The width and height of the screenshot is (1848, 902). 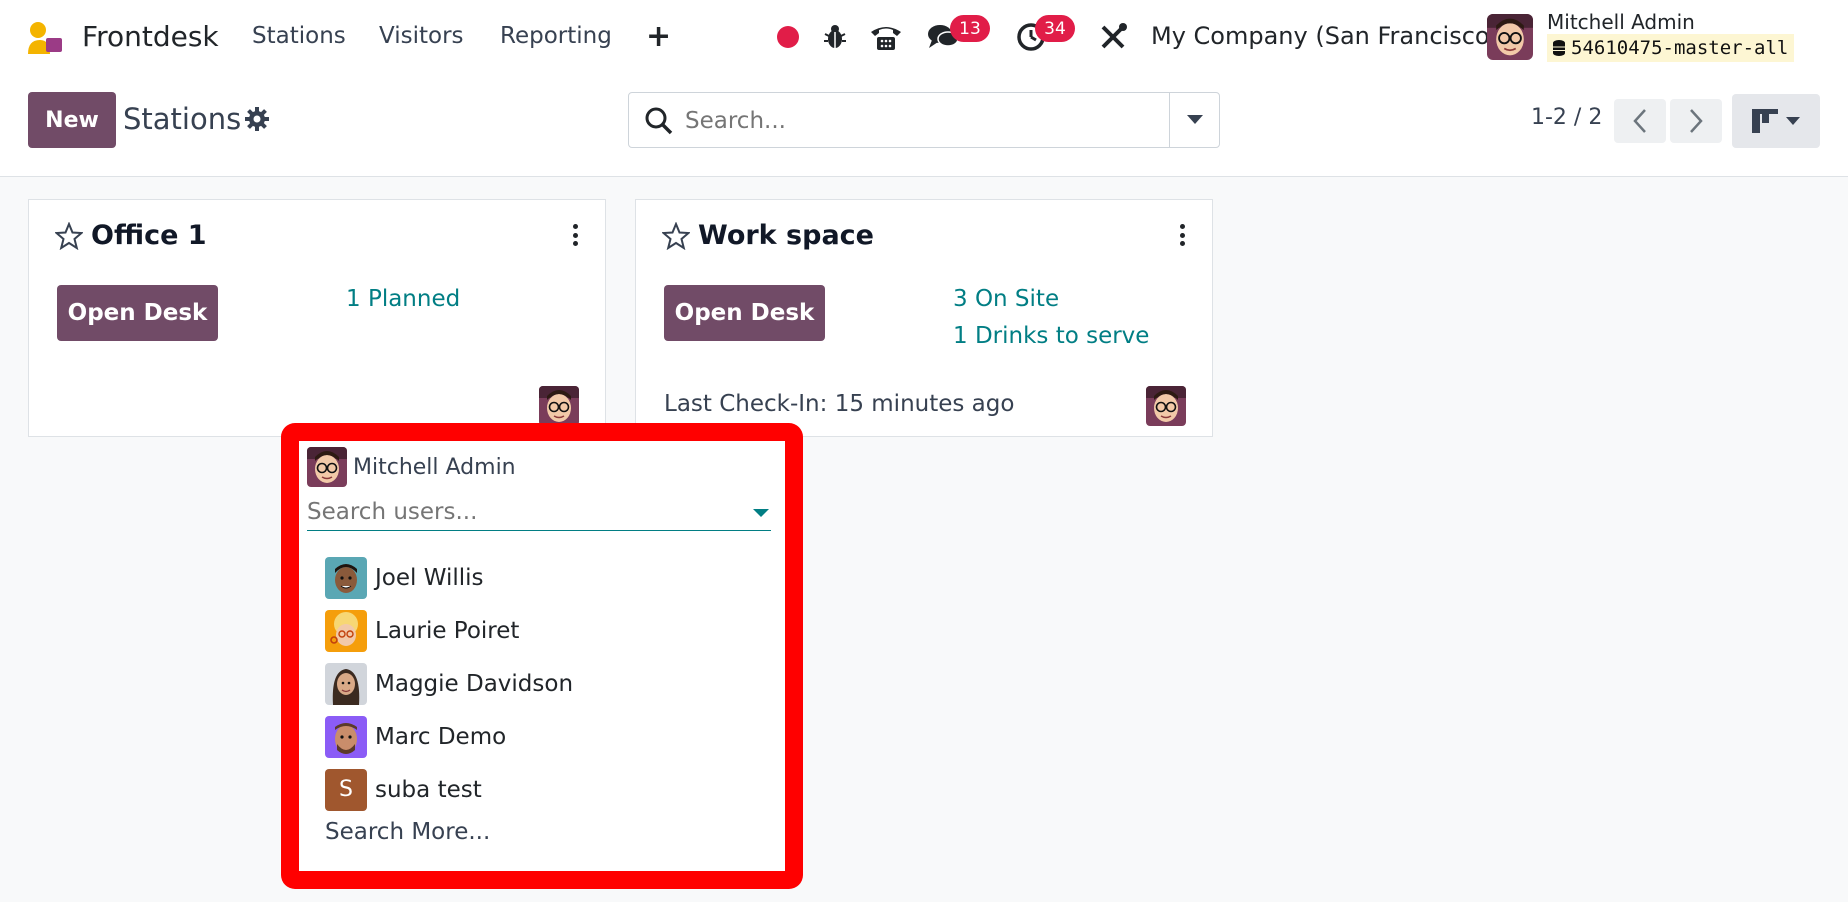 I want to click on frontdesk-logo-icon, so click(x=45, y=38).